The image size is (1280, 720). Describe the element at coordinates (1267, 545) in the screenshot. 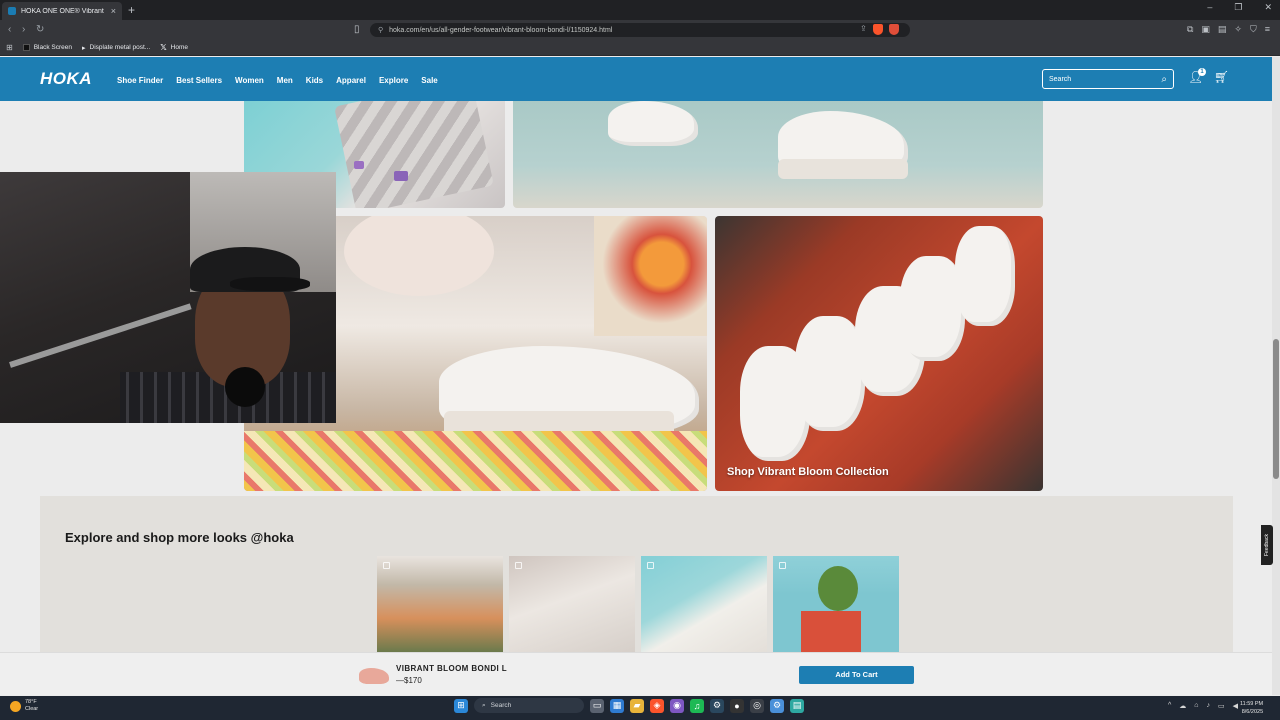

I see `feedback-tab: Feedback` at that location.